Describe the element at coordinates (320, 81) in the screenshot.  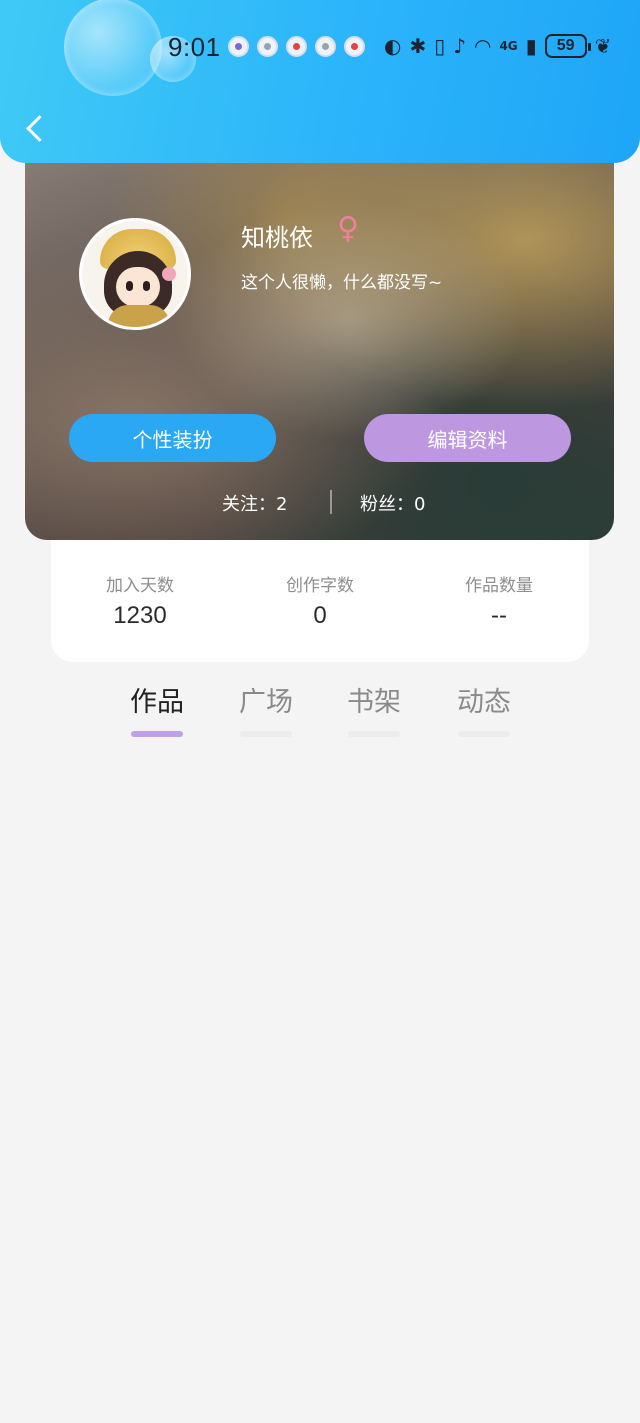
I see `header-bar: 9:01 ◐ ✱ ▯ ♪ ◠ 4G ▮ 59 ❦` at that location.